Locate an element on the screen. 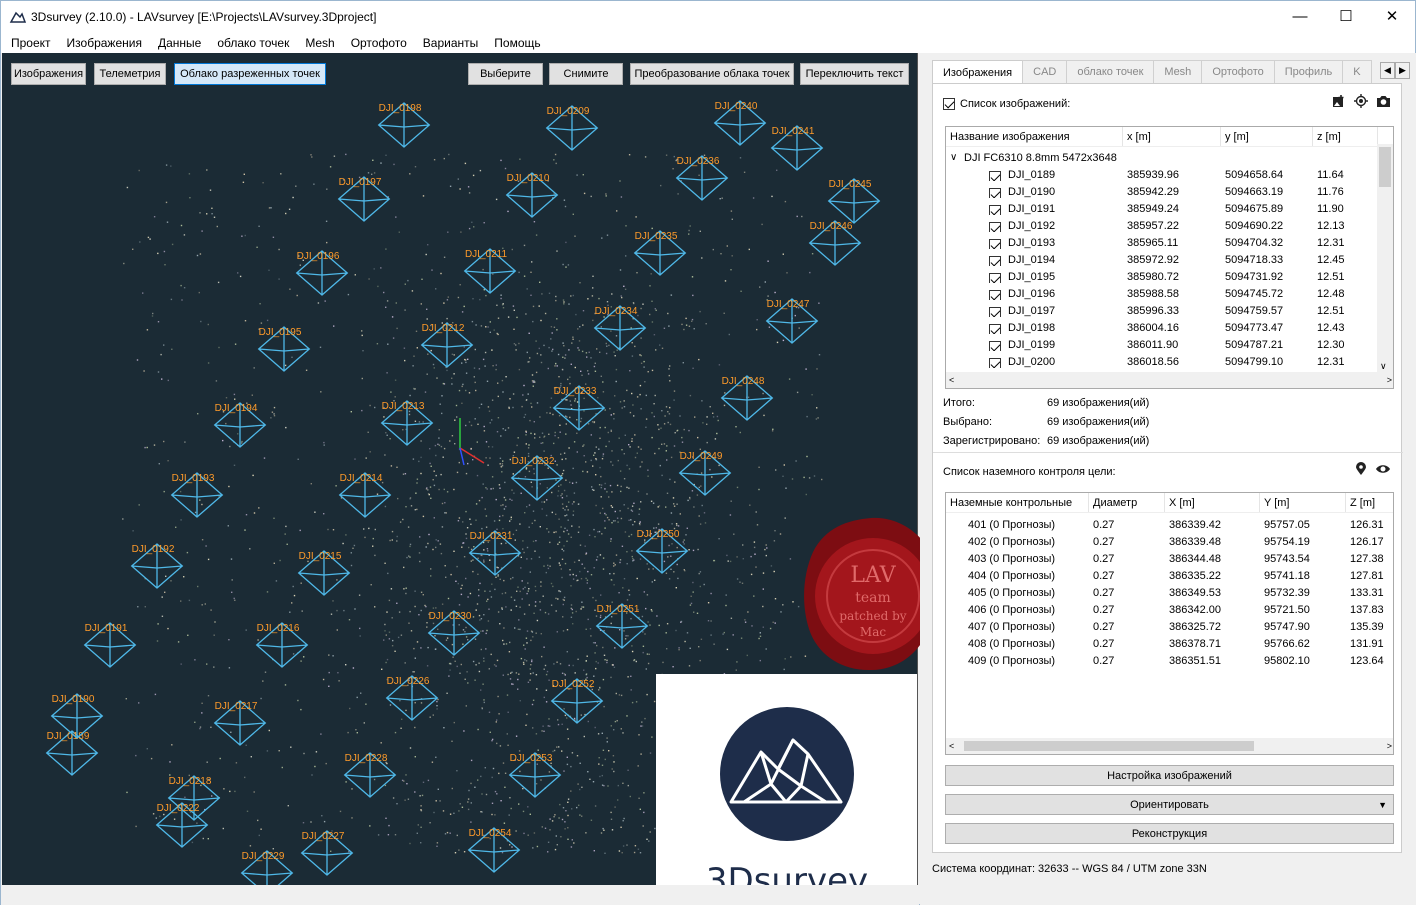  menu-images: Изображения is located at coordinates (104, 43).